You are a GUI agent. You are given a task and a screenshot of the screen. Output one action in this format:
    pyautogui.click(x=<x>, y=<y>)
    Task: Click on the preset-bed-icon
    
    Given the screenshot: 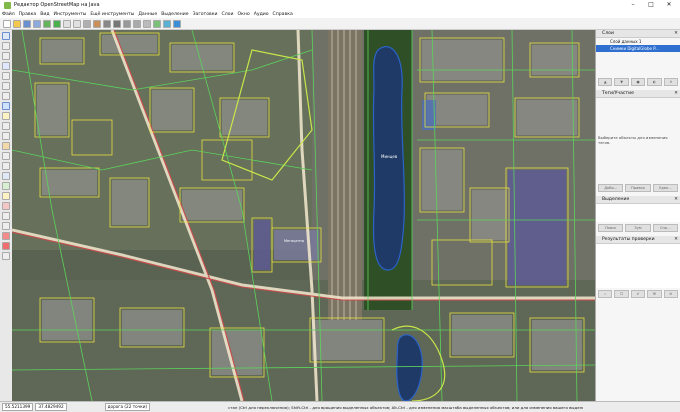 What is the action you would take?
    pyautogui.click(x=127, y=23)
    